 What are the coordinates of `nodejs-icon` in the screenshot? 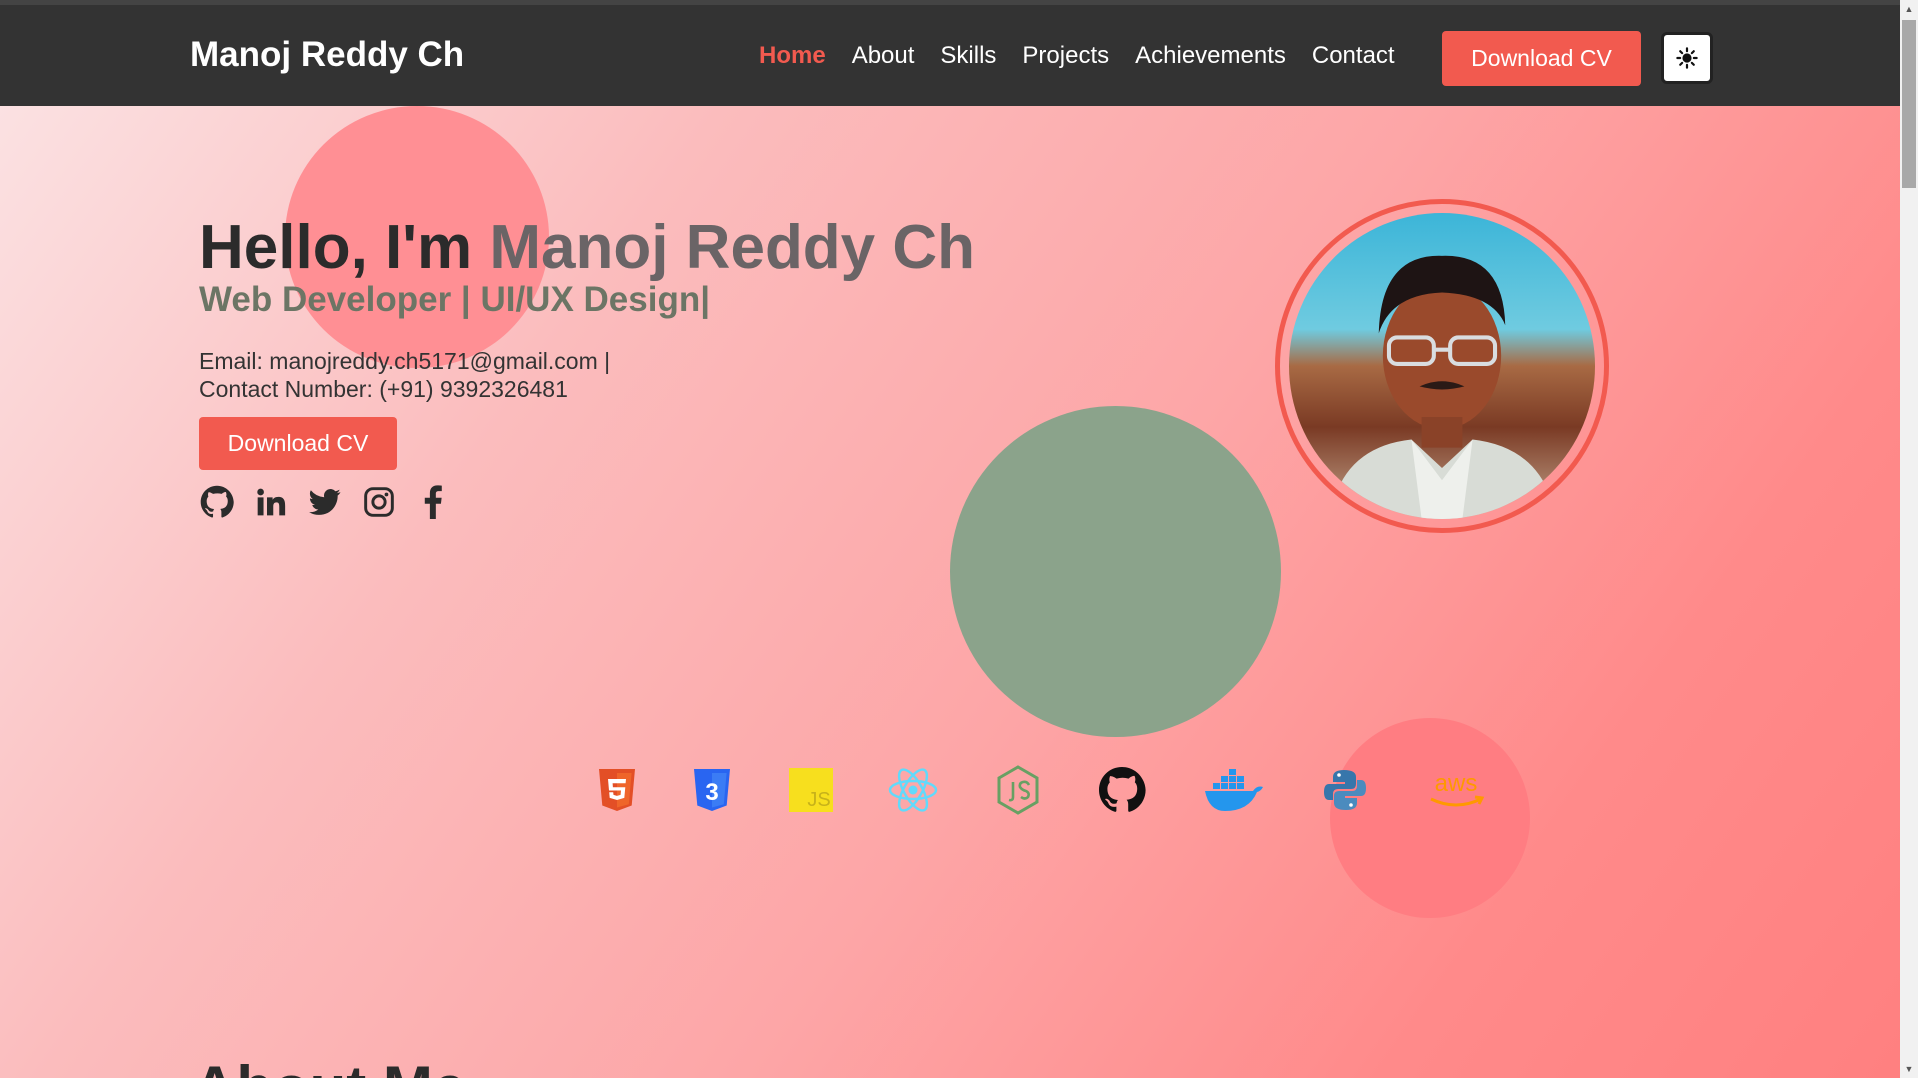 It's located at (1018, 790).